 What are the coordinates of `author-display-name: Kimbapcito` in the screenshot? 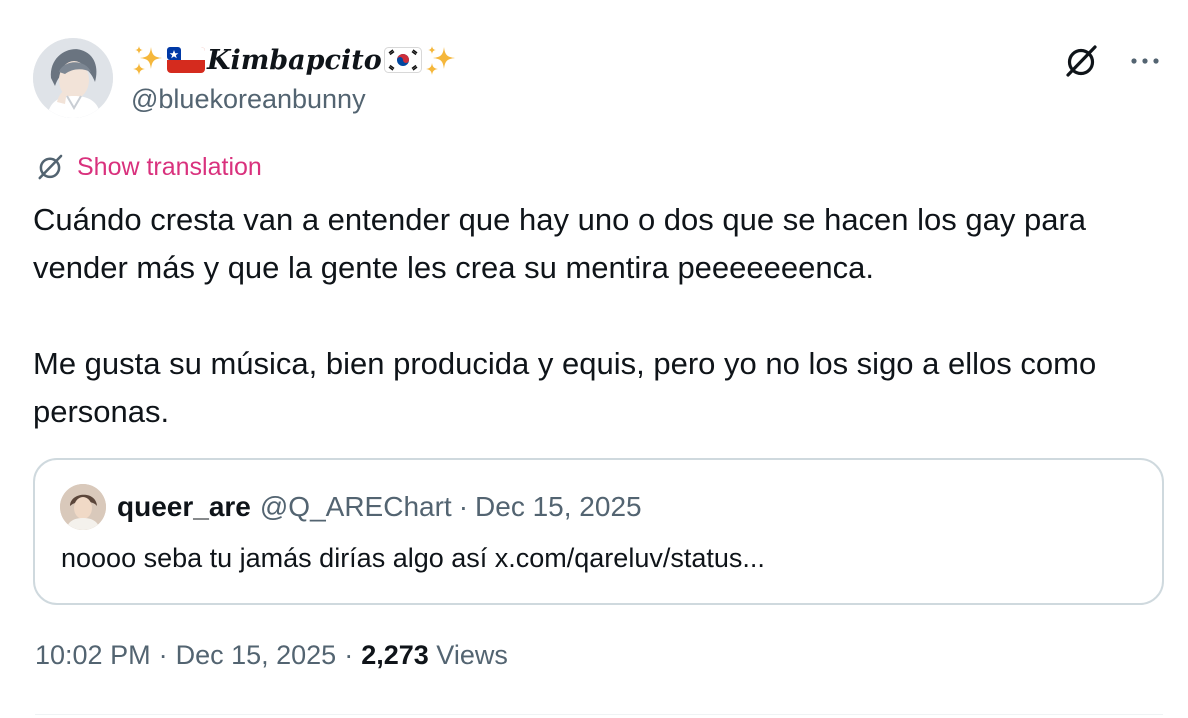 It's located at (294, 60).